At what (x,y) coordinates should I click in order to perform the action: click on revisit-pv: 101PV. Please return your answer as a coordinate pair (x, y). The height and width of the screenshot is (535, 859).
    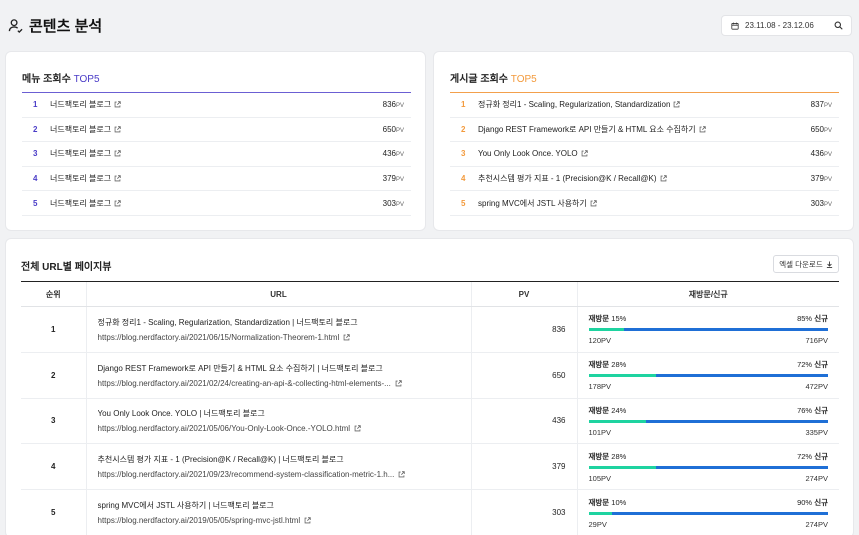
    Looking at the image, I should click on (600, 432).